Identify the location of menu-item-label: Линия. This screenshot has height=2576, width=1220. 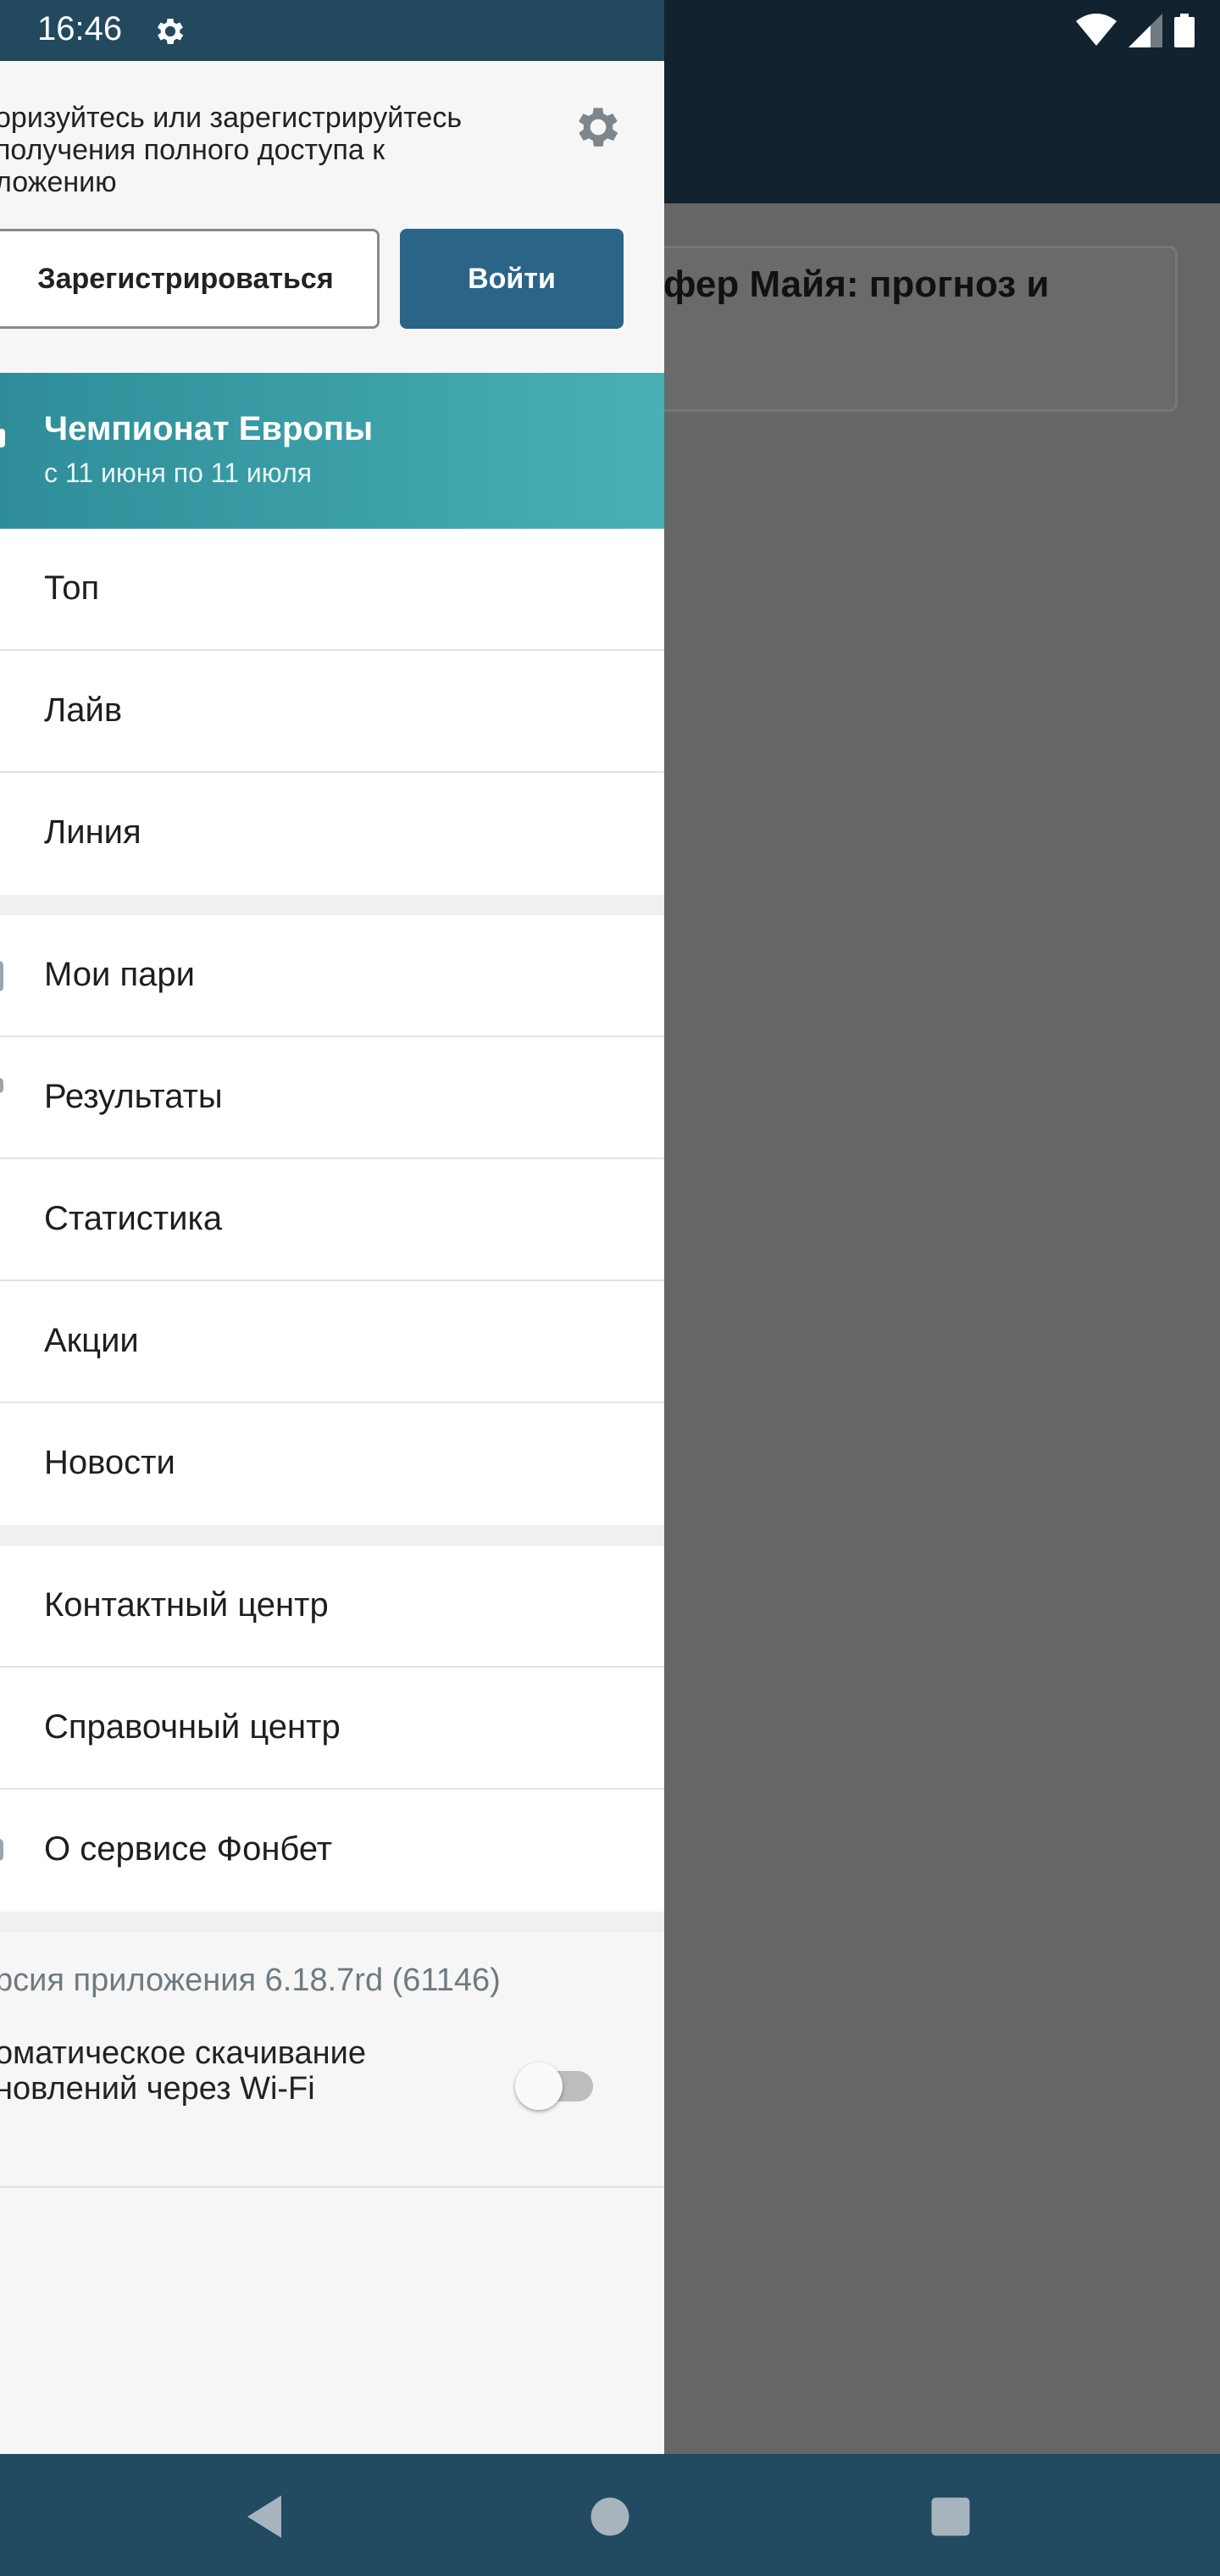
(92, 832).